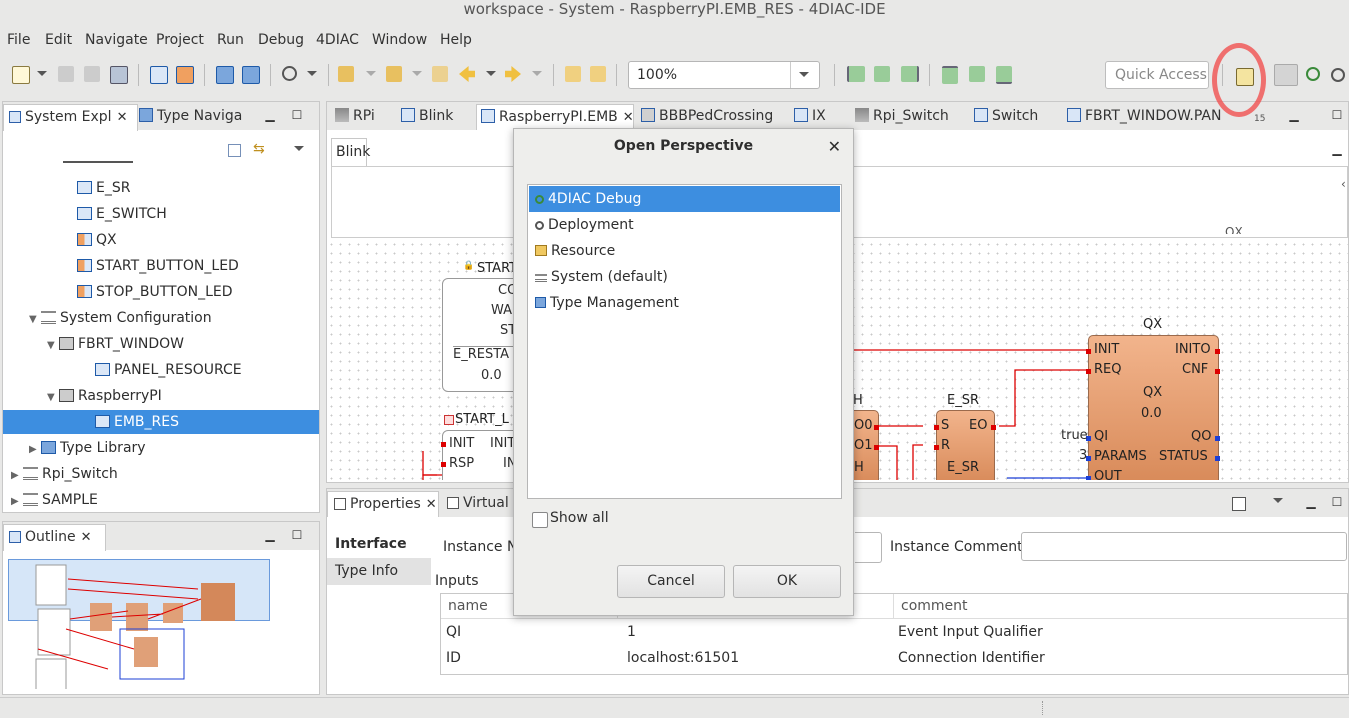  Describe the element at coordinates (965, 445) in the screenshot. I see `fb-esr: S EO R E_SR` at that location.